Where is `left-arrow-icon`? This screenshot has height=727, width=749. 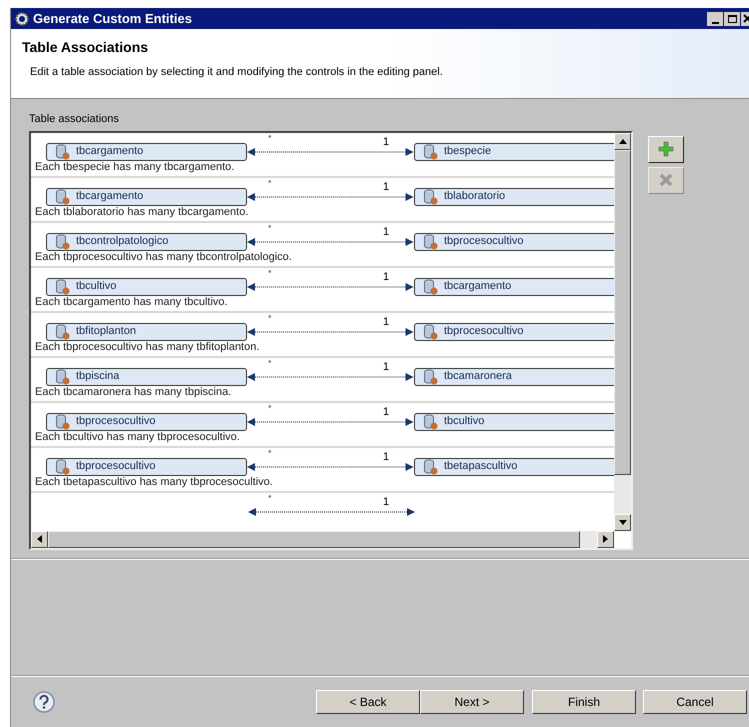
left-arrow-icon is located at coordinates (39, 539).